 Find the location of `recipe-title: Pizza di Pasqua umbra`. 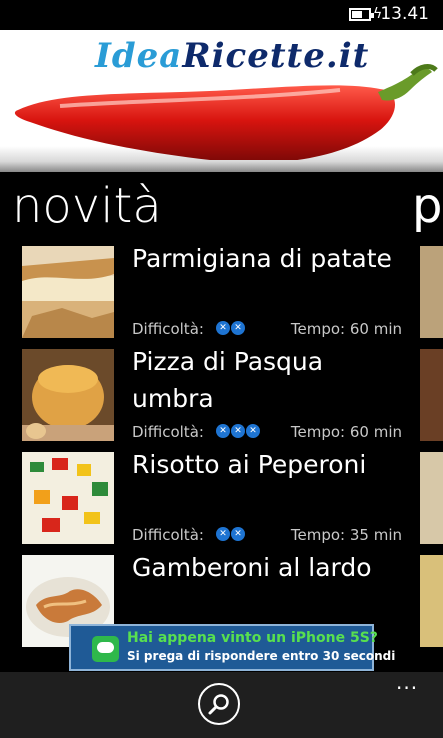

recipe-title: Pizza di Pasqua umbra is located at coordinates (228, 380).